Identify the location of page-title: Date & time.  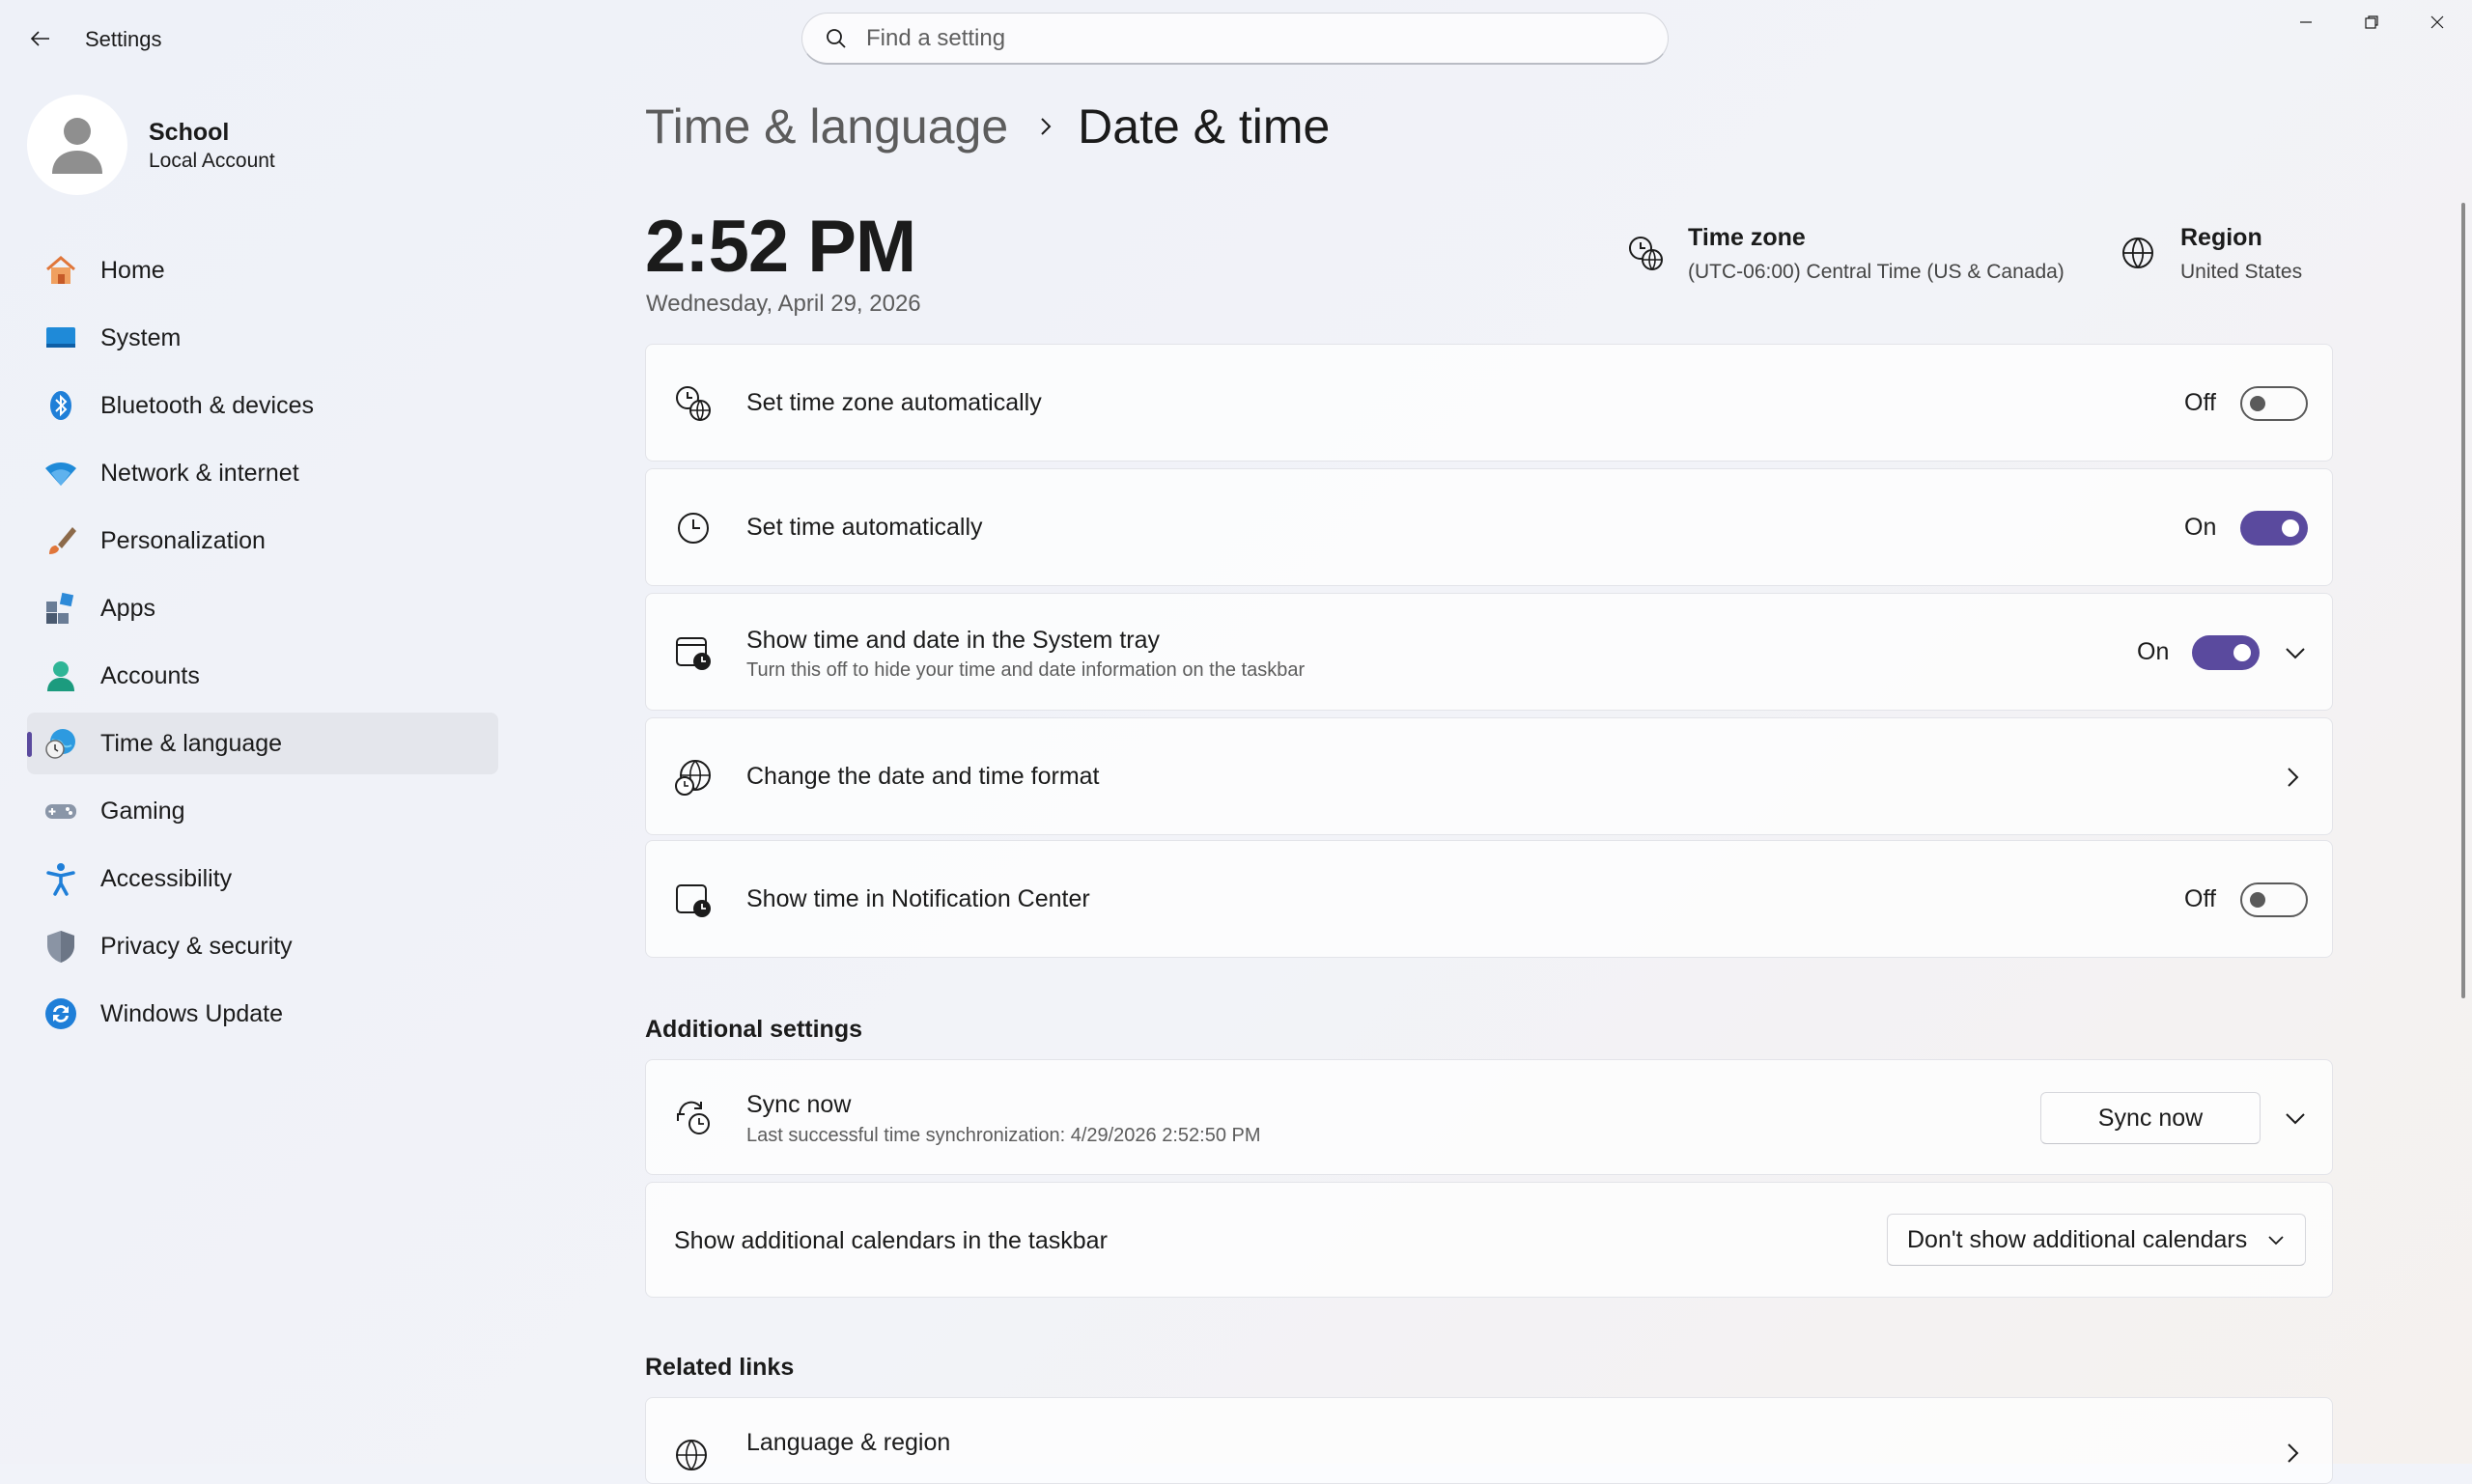
(1204, 127).